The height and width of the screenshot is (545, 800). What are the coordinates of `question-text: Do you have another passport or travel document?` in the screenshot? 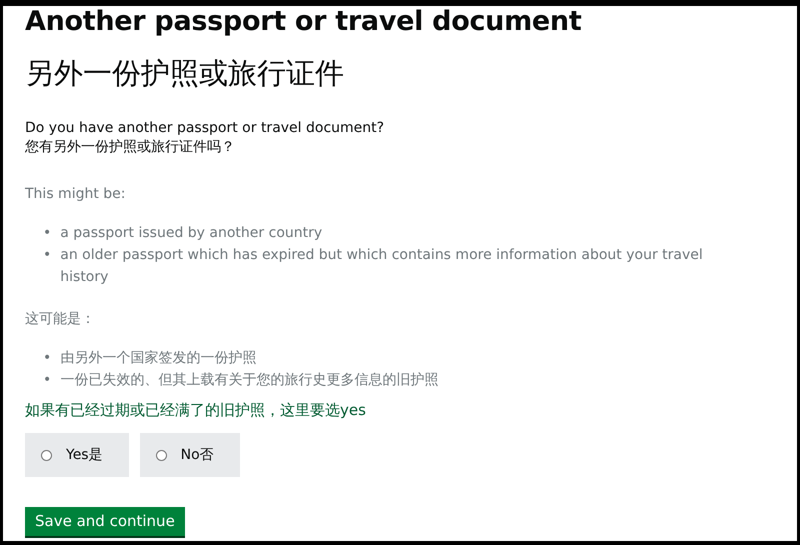 It's located at (205, 128).